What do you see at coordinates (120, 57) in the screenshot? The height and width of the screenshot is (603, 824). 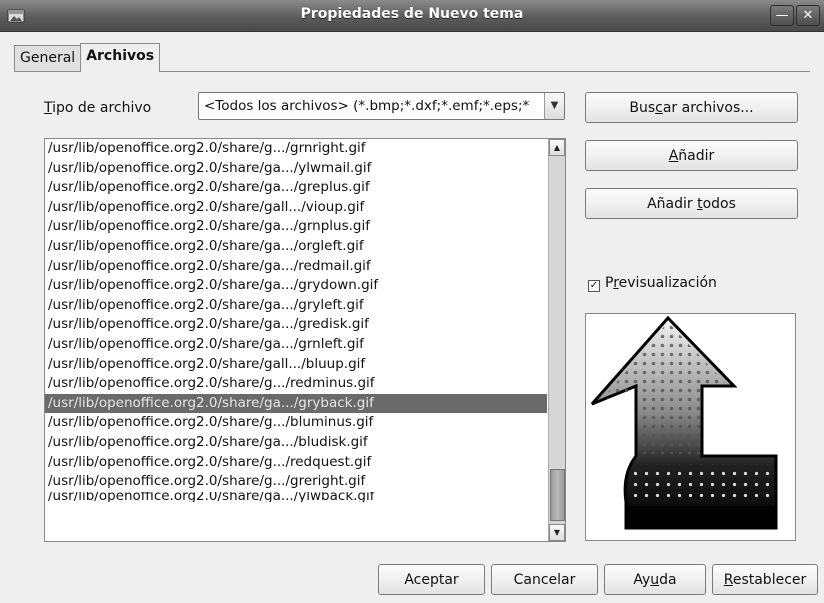 I see `tab-archivos: Archivos` at bounding box center [120, 57].